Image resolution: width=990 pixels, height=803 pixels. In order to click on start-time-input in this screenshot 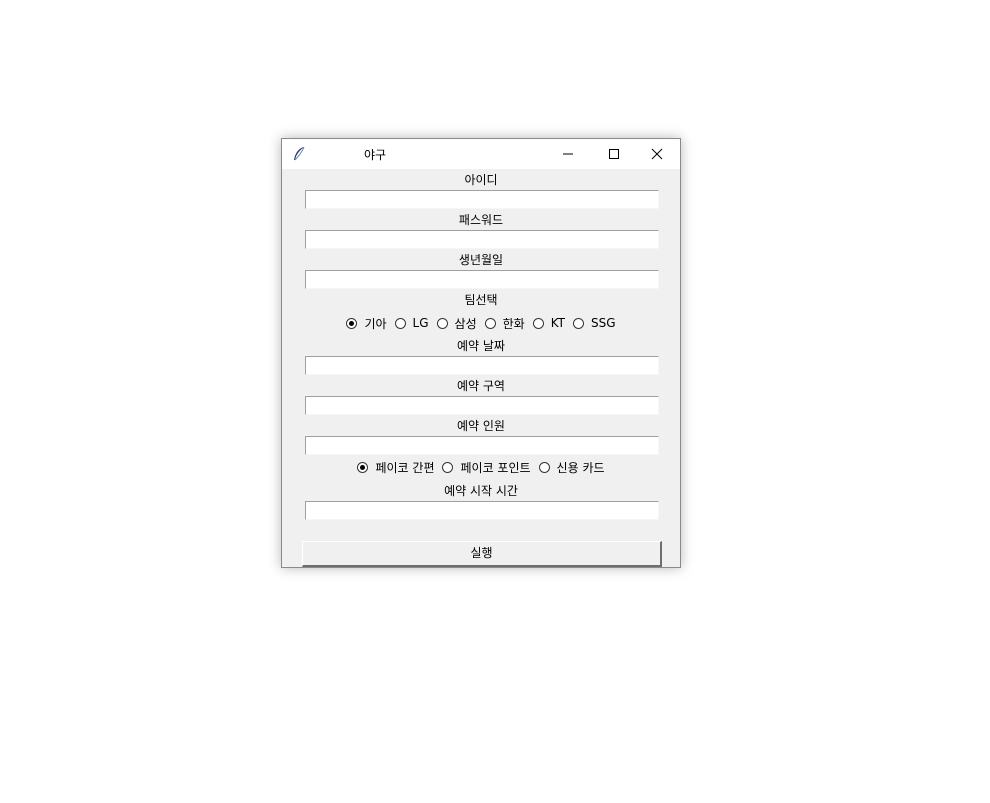, I will do `click(482, 510)`.